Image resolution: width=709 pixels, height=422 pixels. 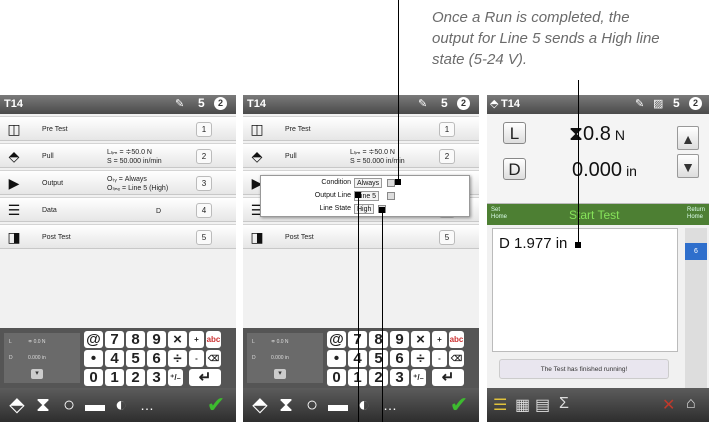 I want to click on post-test-icon: ◨, so click(x=257, y=237).